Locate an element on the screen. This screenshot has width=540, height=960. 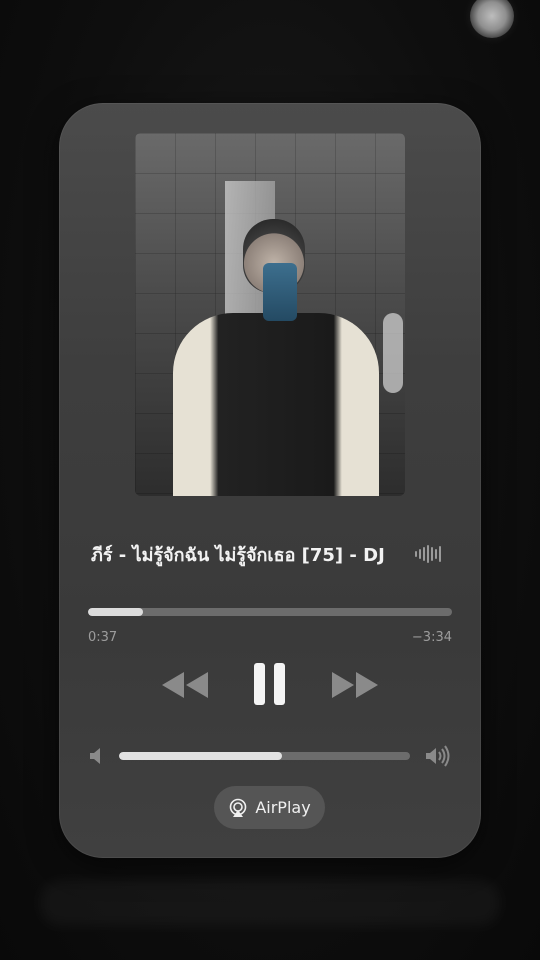
rewind-icon is located at coordinates (185, 685).